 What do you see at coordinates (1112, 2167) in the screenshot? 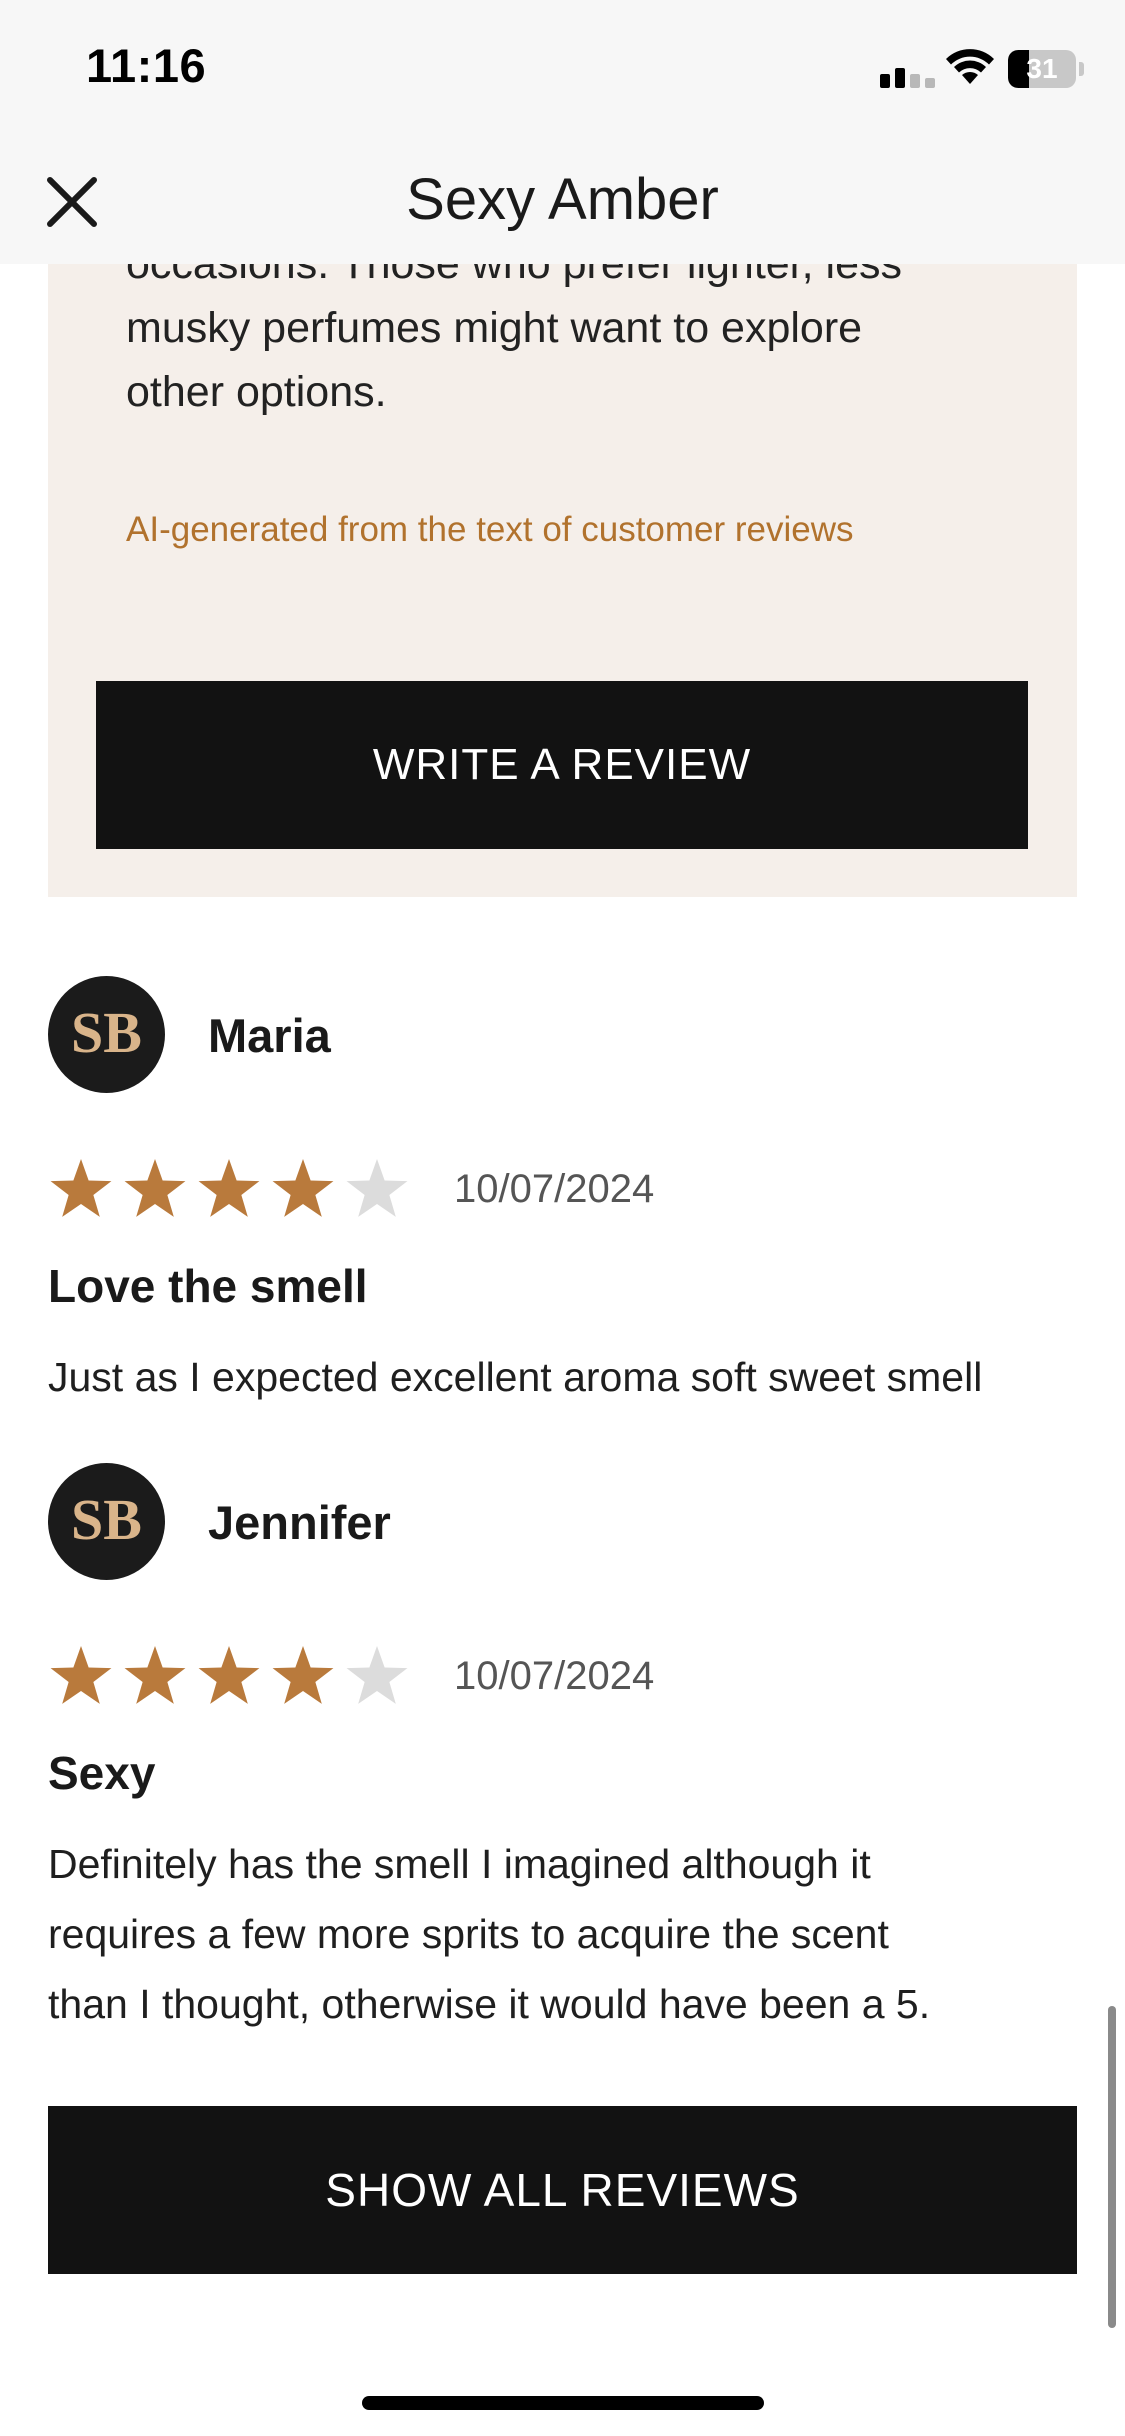
I see `scrollbar` at bounding box center [1112, 2167].